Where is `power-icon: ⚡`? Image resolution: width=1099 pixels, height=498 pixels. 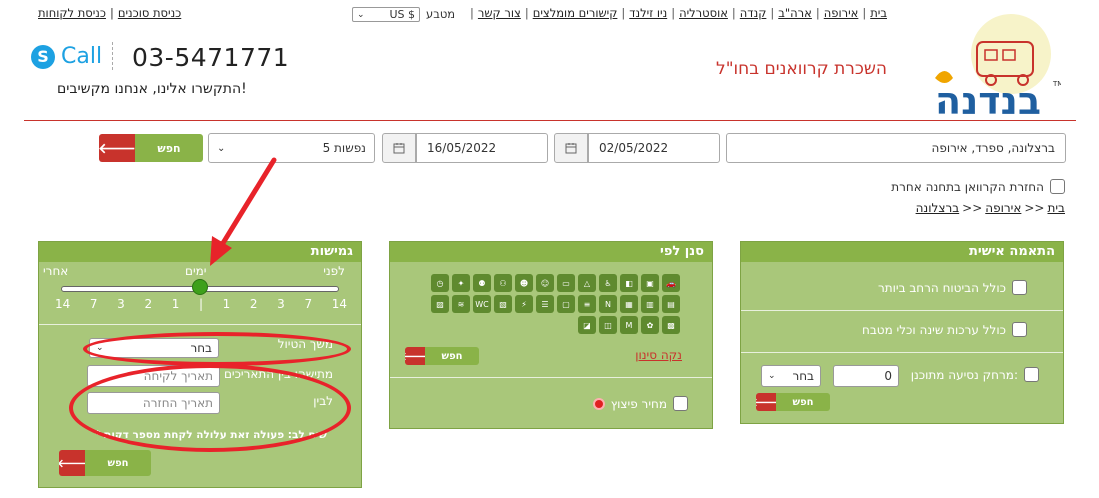 power-icon: ⚡ is located at coordinates (524, 304).